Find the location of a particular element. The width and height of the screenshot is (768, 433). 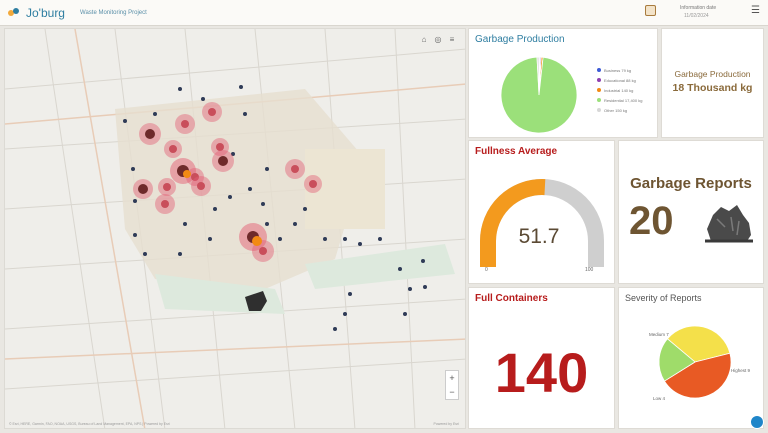

severity-title: Severity of Reports is located at coordinates (663, 298).